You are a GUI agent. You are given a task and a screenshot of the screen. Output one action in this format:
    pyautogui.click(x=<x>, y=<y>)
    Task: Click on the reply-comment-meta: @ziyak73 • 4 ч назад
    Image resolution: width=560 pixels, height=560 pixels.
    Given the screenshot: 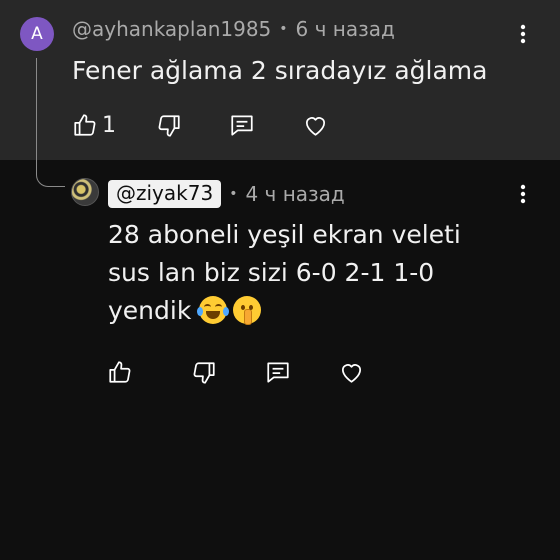 What is the action you would take?
    pyautogui.click(x=226, y=194)
    